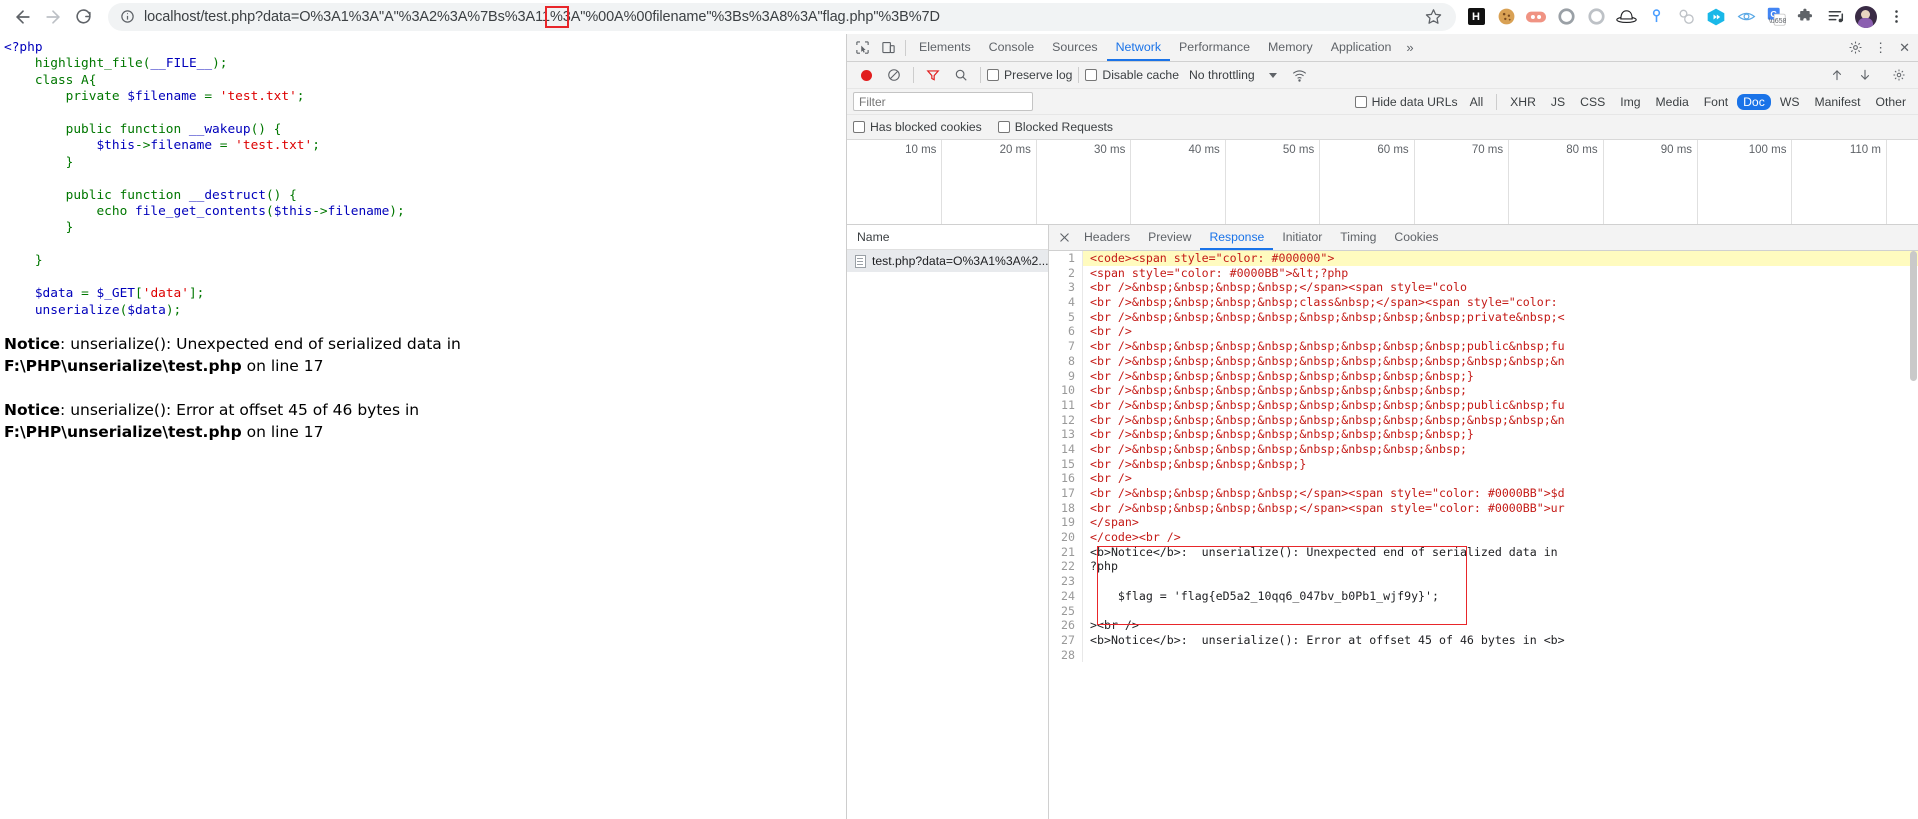 This screenshot has width=1918, height=819. Describe the element at coordinates (933, 75) in the screenshot. I see `filter-funnel-icon` at that location.